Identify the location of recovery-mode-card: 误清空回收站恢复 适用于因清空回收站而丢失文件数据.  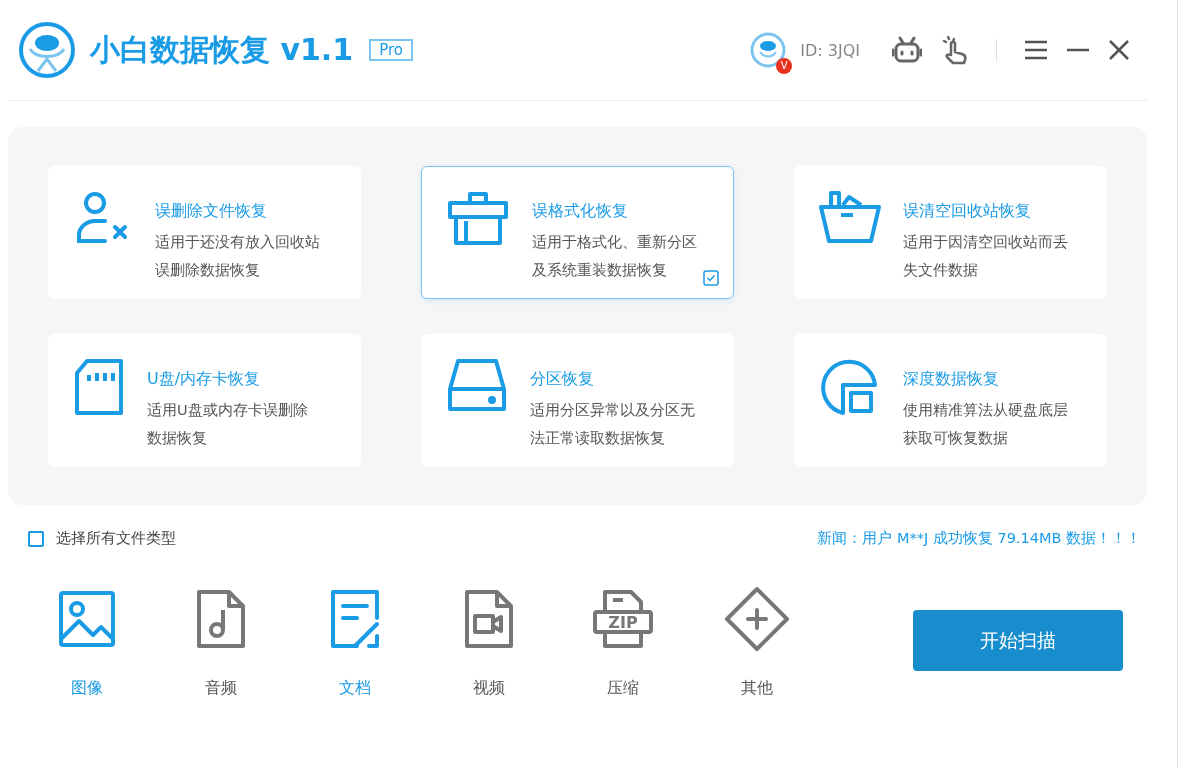
(950, 232).